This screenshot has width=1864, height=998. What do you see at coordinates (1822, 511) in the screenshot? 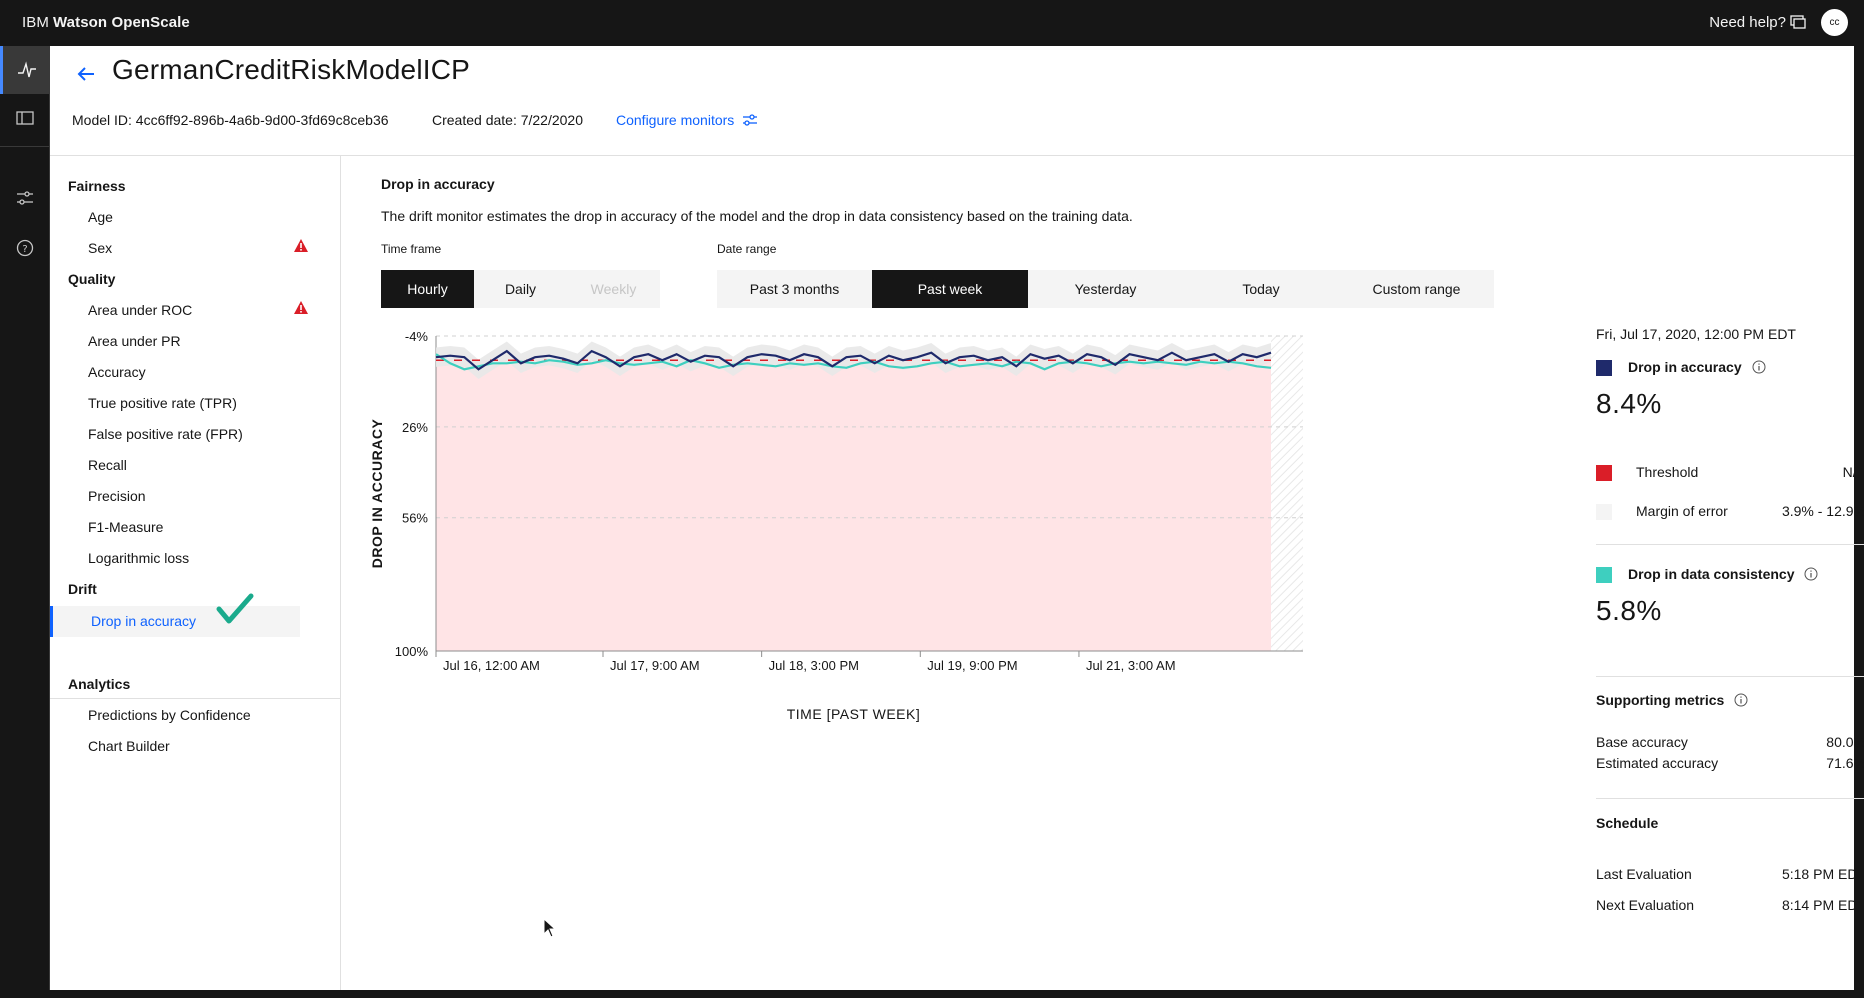
I see `margin-value: 3.9% - 12.9%` at bounding box center [1822, 511].